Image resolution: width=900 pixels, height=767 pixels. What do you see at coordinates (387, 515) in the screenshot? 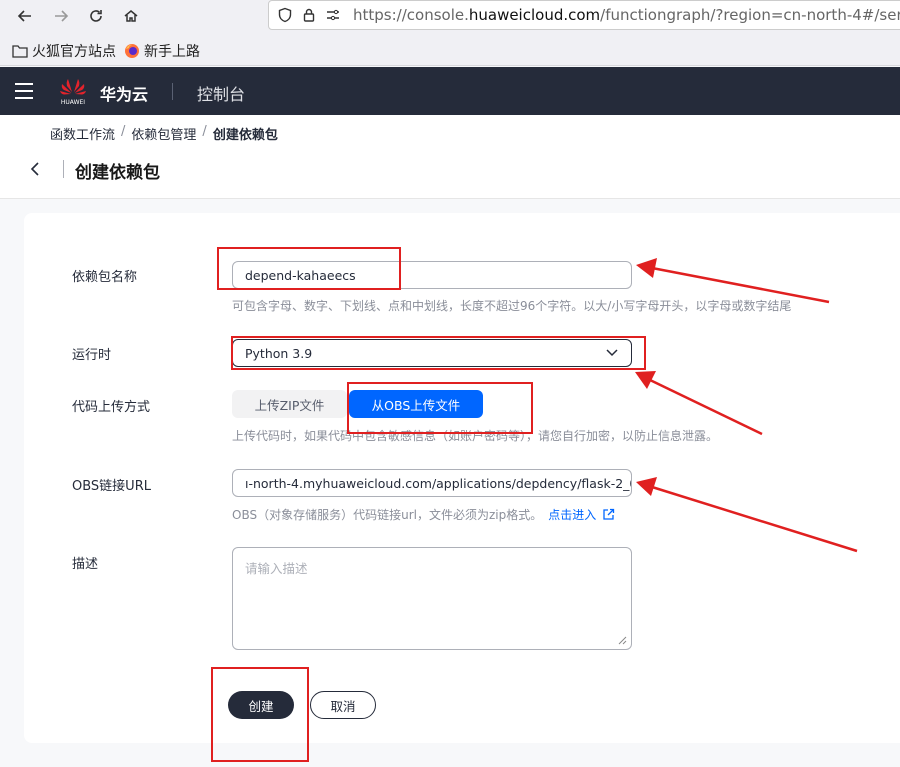
I see `obs-url-hint: OBS（对象存储服务）代码链接url，文件必须为zip格式。` at bounding box center [387, 515].